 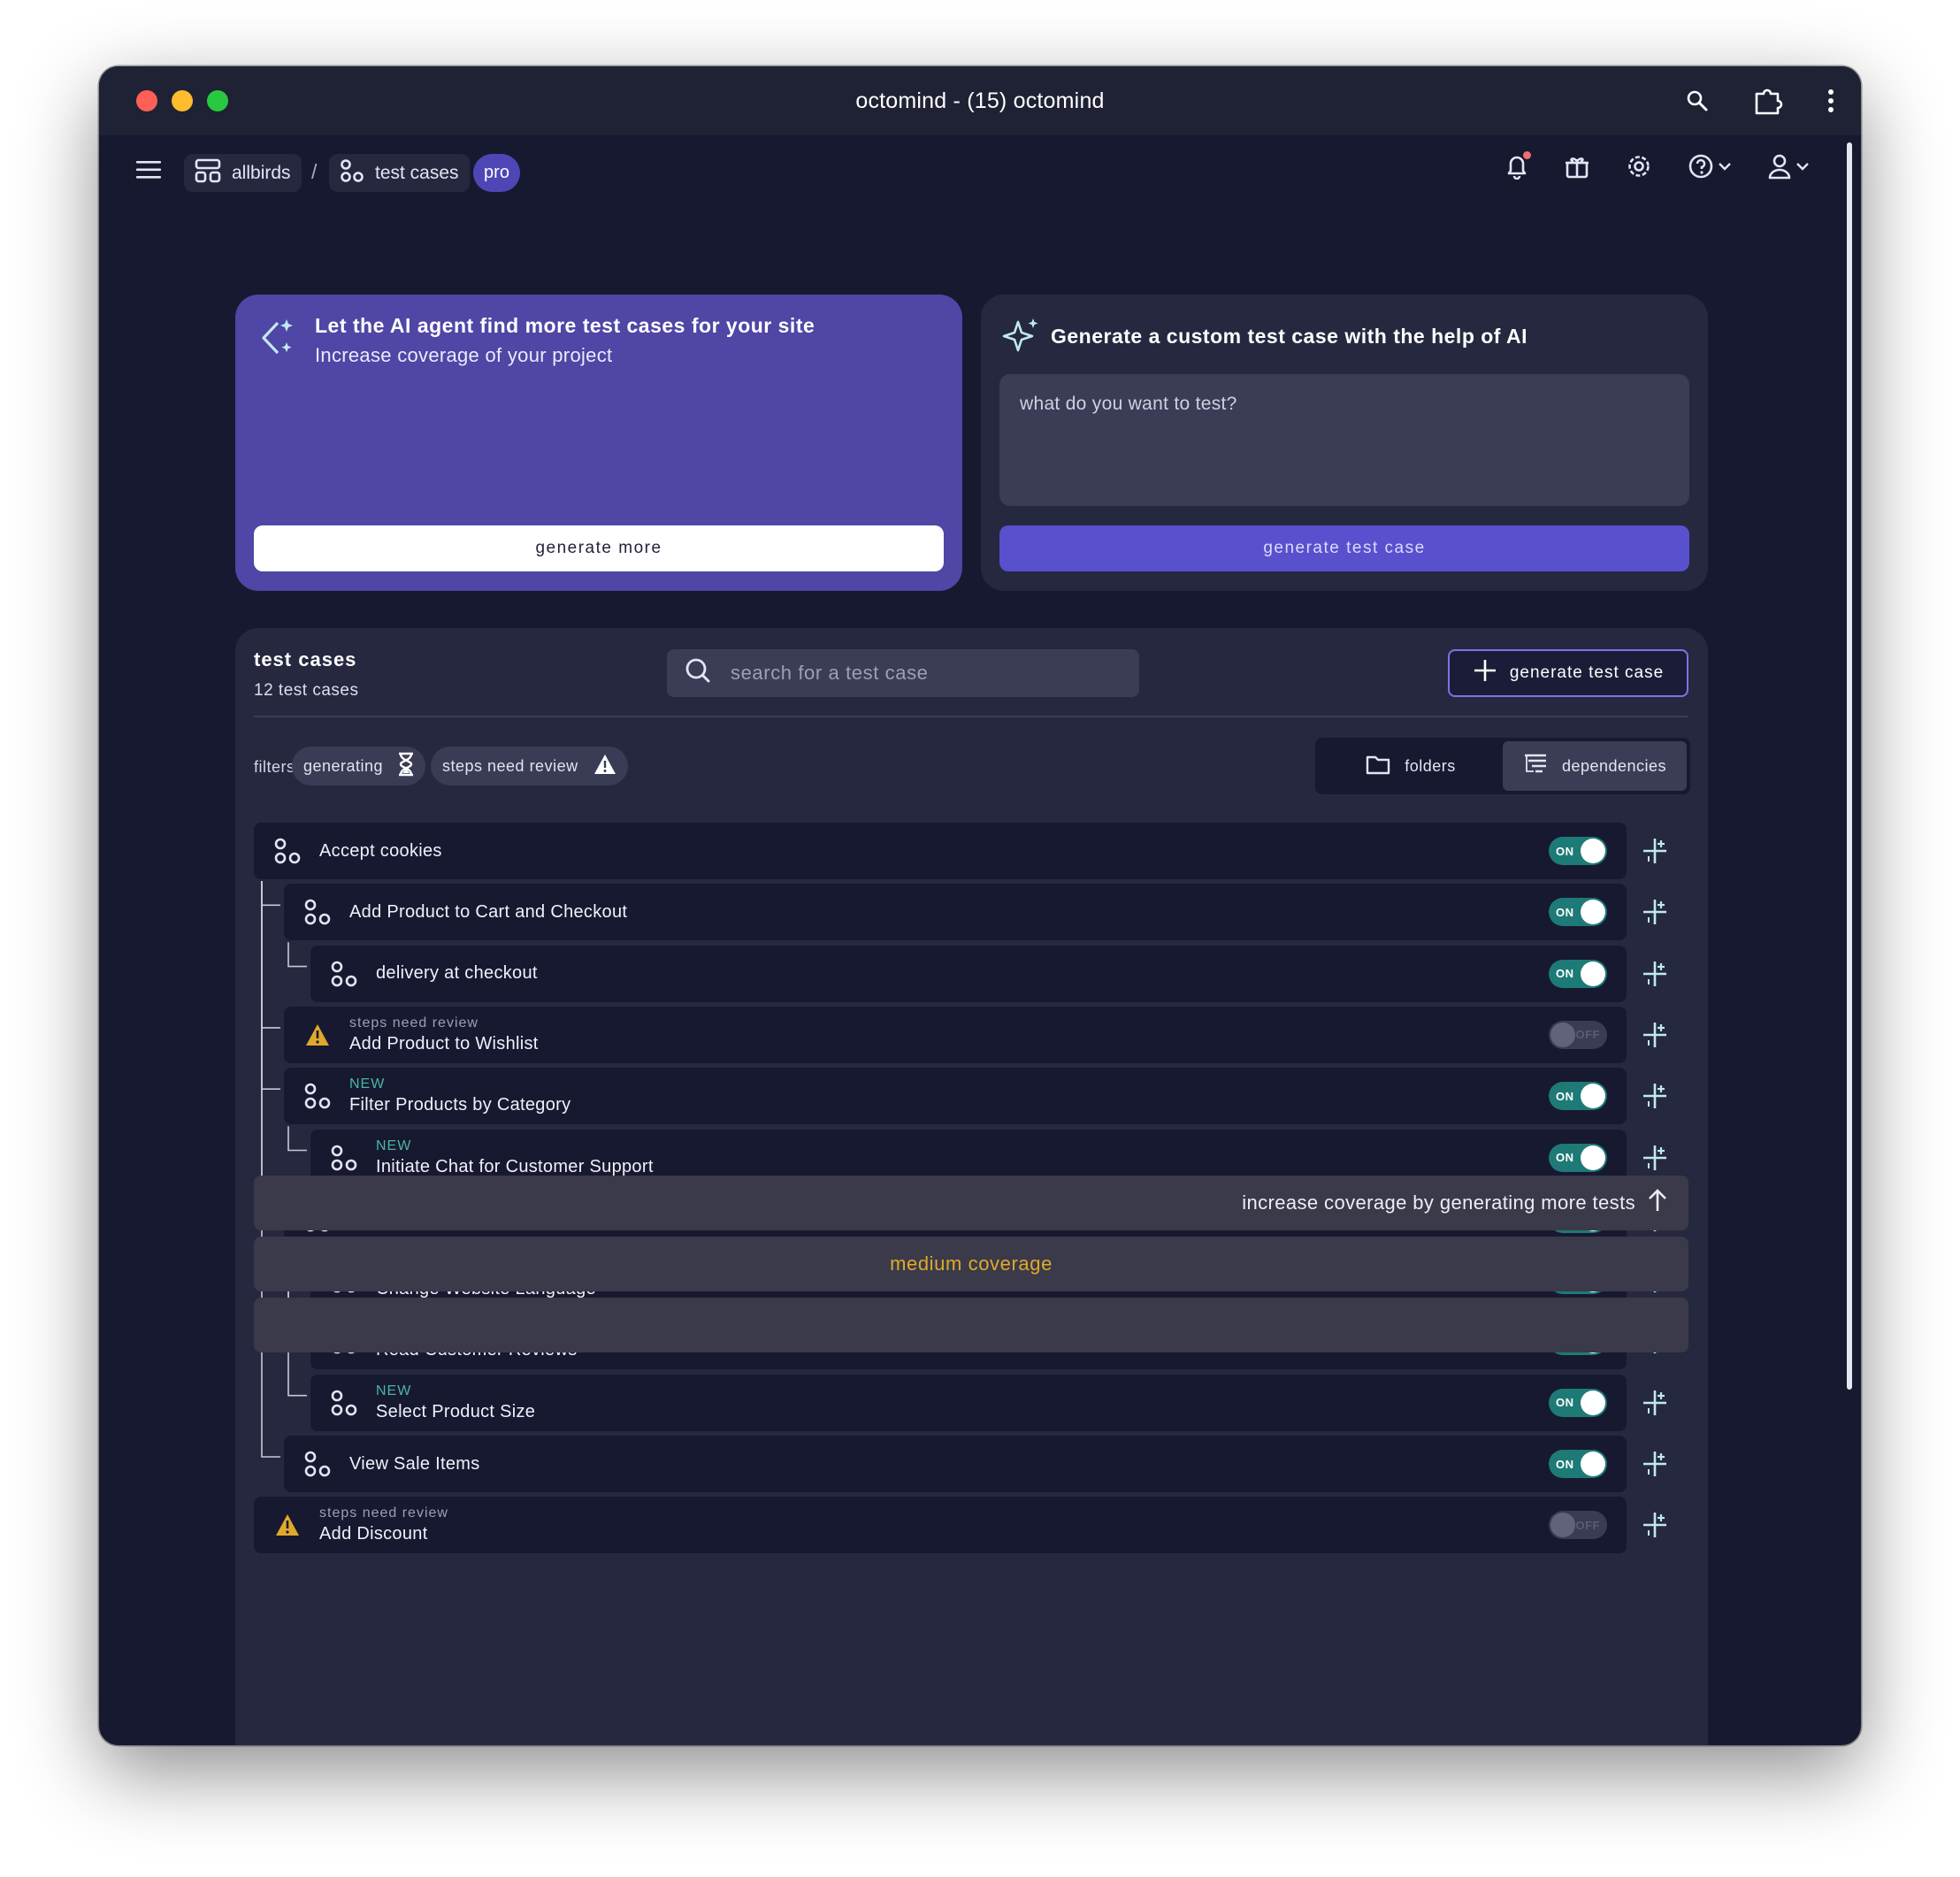 I want to click on folder-icon, so click(x=1378, y=766).